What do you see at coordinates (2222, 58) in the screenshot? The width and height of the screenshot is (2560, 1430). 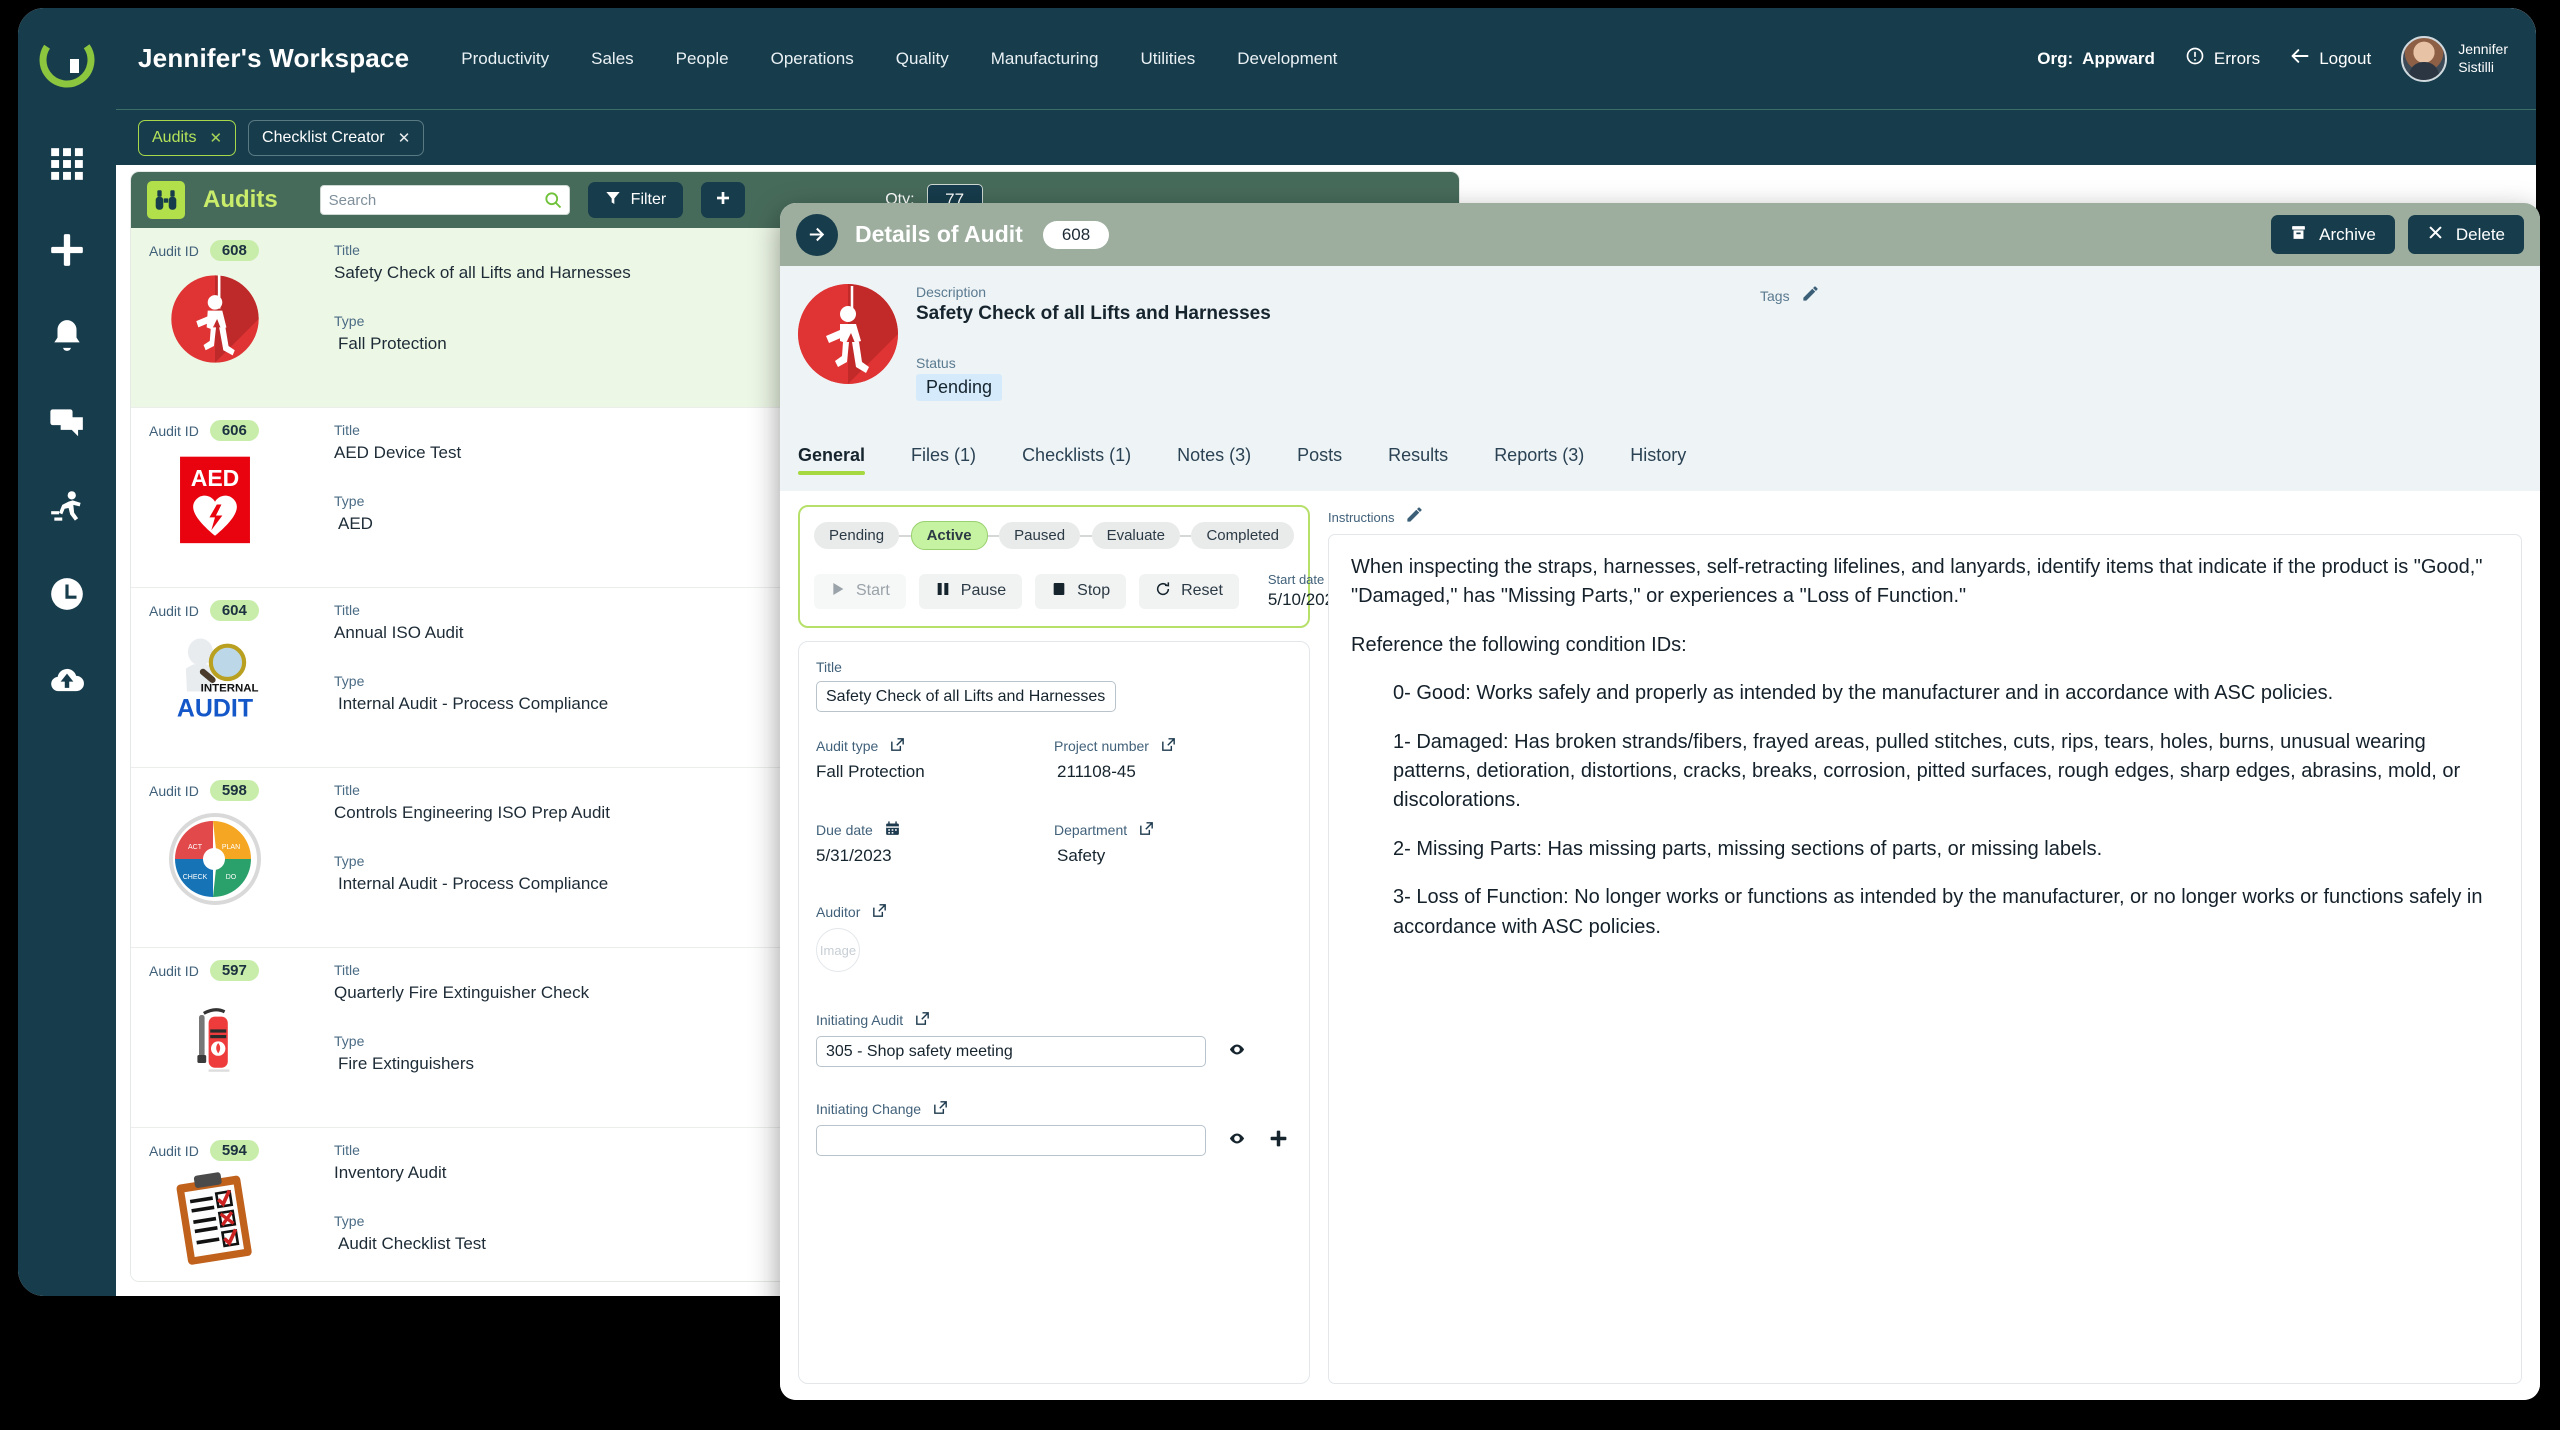 I see `errors-button: Errors` at bounding box center [2222, 58].